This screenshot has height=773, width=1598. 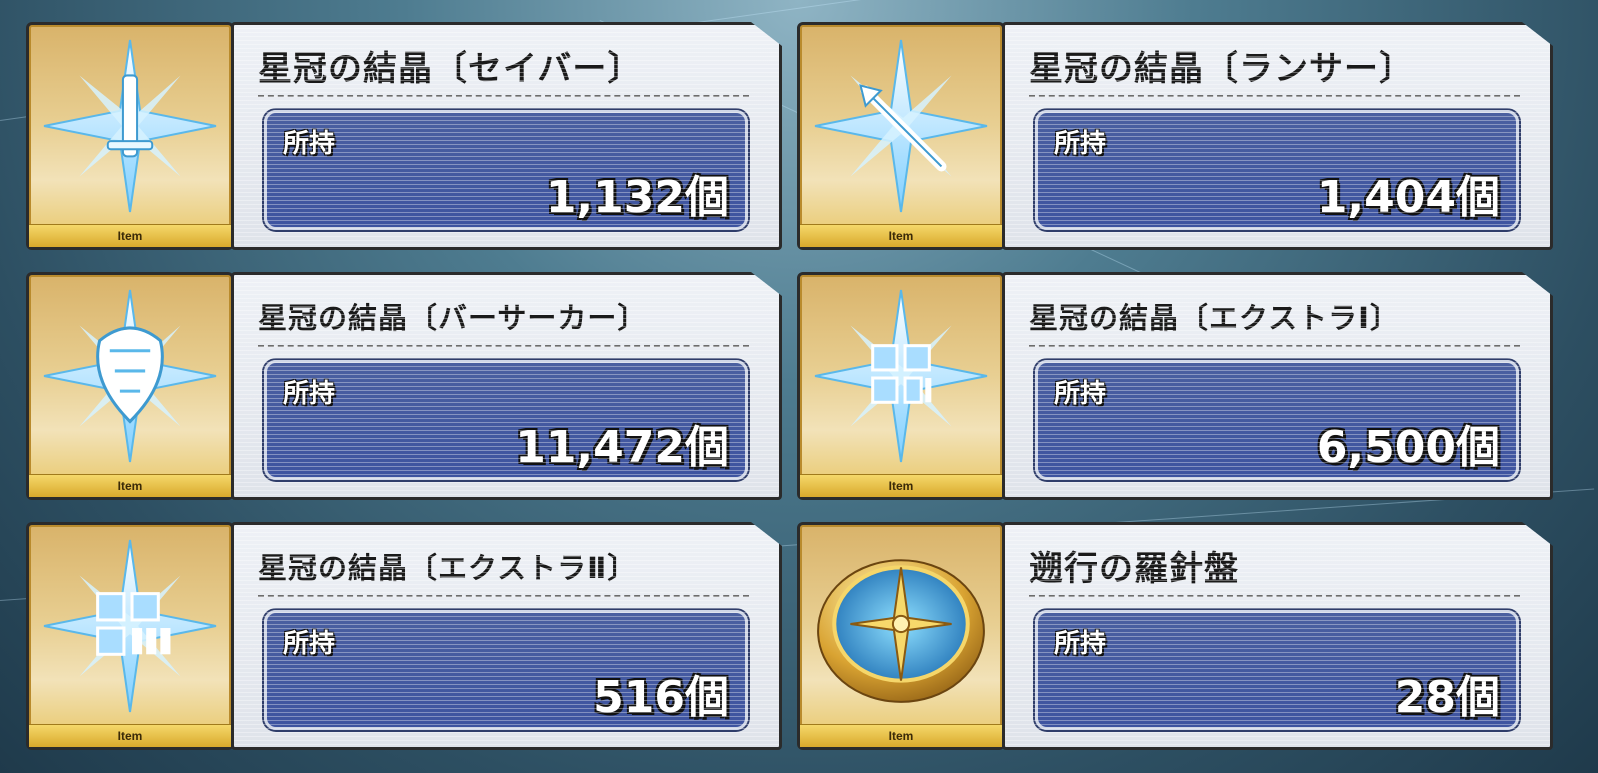 I want to click on owned-value: 1,404個, so click(x=1408, y=197).